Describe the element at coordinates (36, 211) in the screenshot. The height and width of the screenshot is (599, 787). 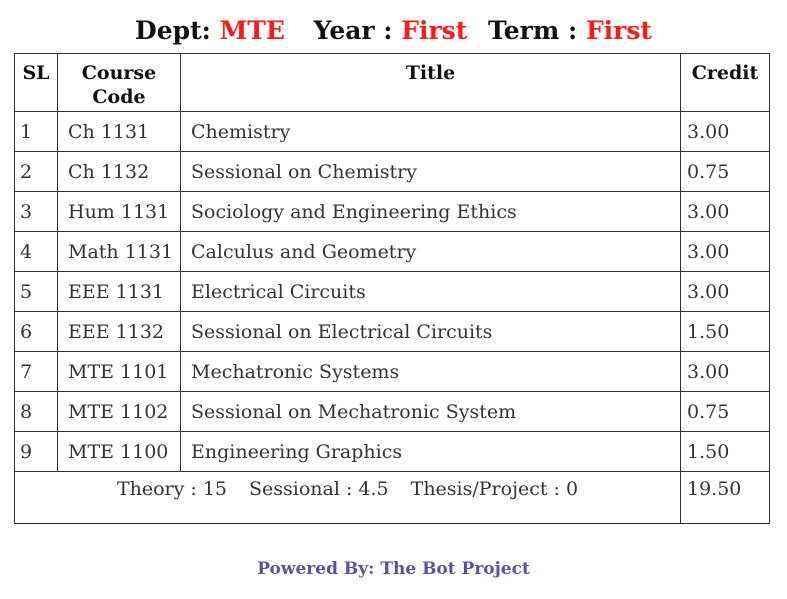
I see `cell-sl: 3` at that location.